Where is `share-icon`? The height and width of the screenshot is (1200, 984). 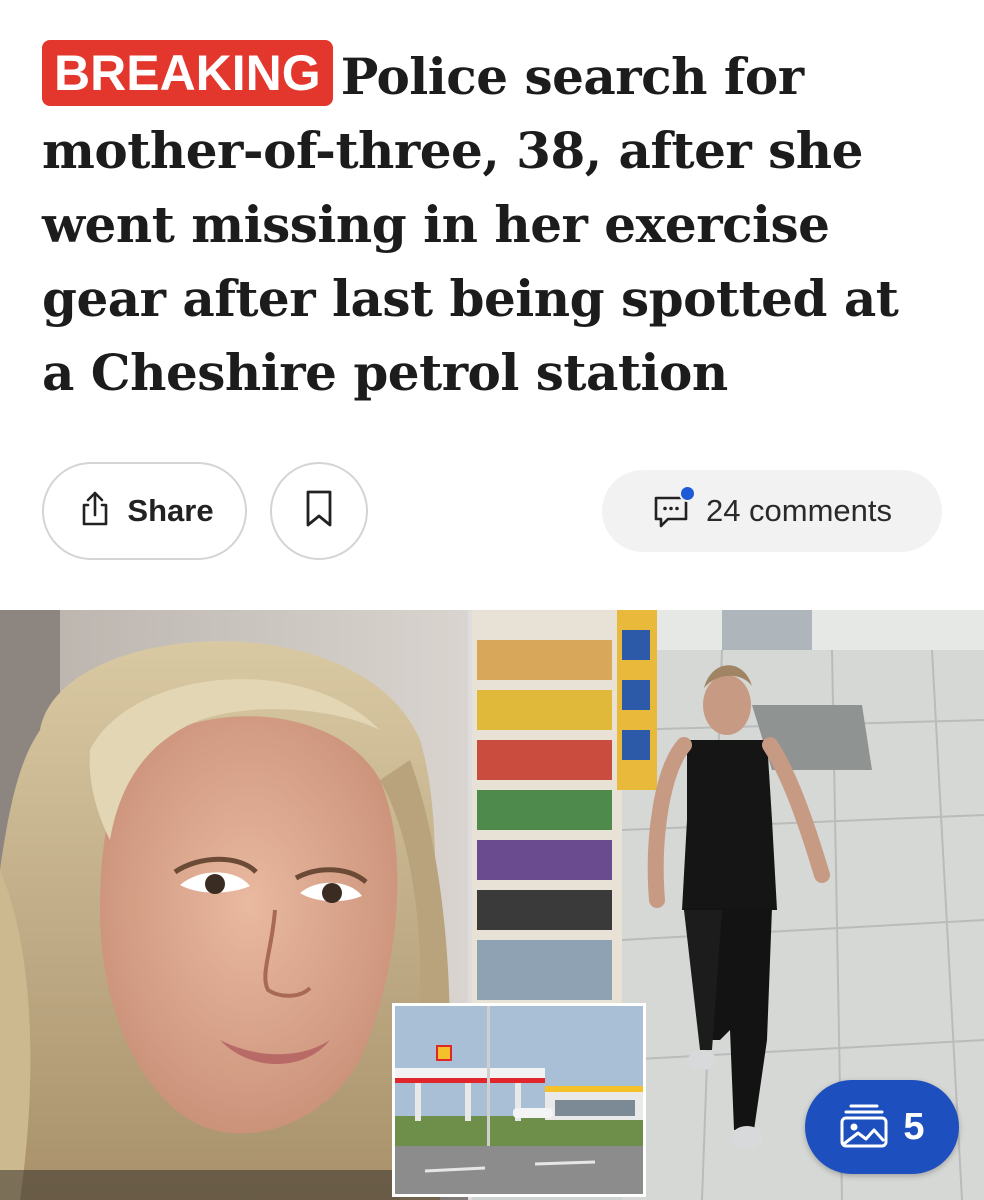 share-icon is located at coordinates (95, 511).